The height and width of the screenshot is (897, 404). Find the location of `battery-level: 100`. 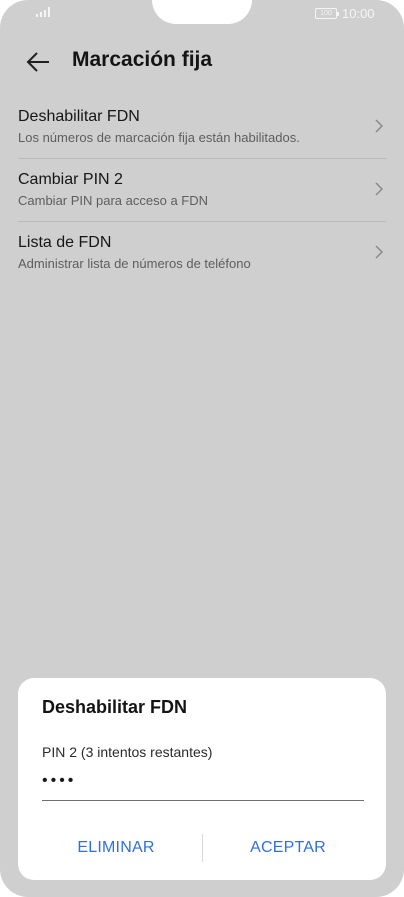

battery-level: 100 is located at coordinates (326, 13).